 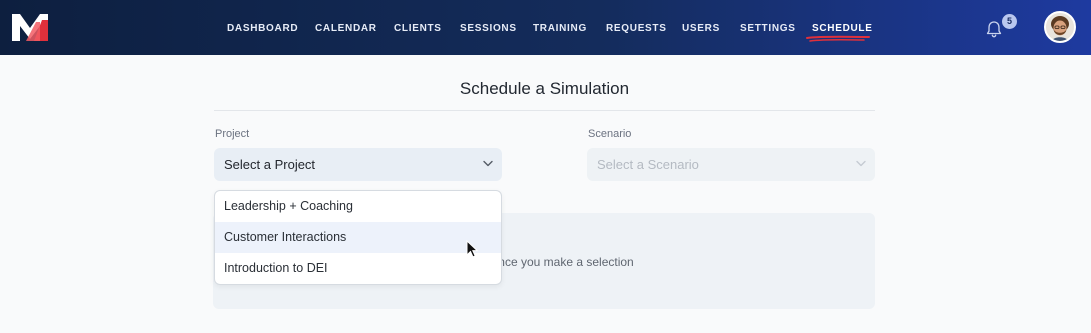 What do you see at coordinates (358, 206) in the screenshot?
I see `option-leadership-coaching: Leadership + Coaching` at bounding box center [358, 206].